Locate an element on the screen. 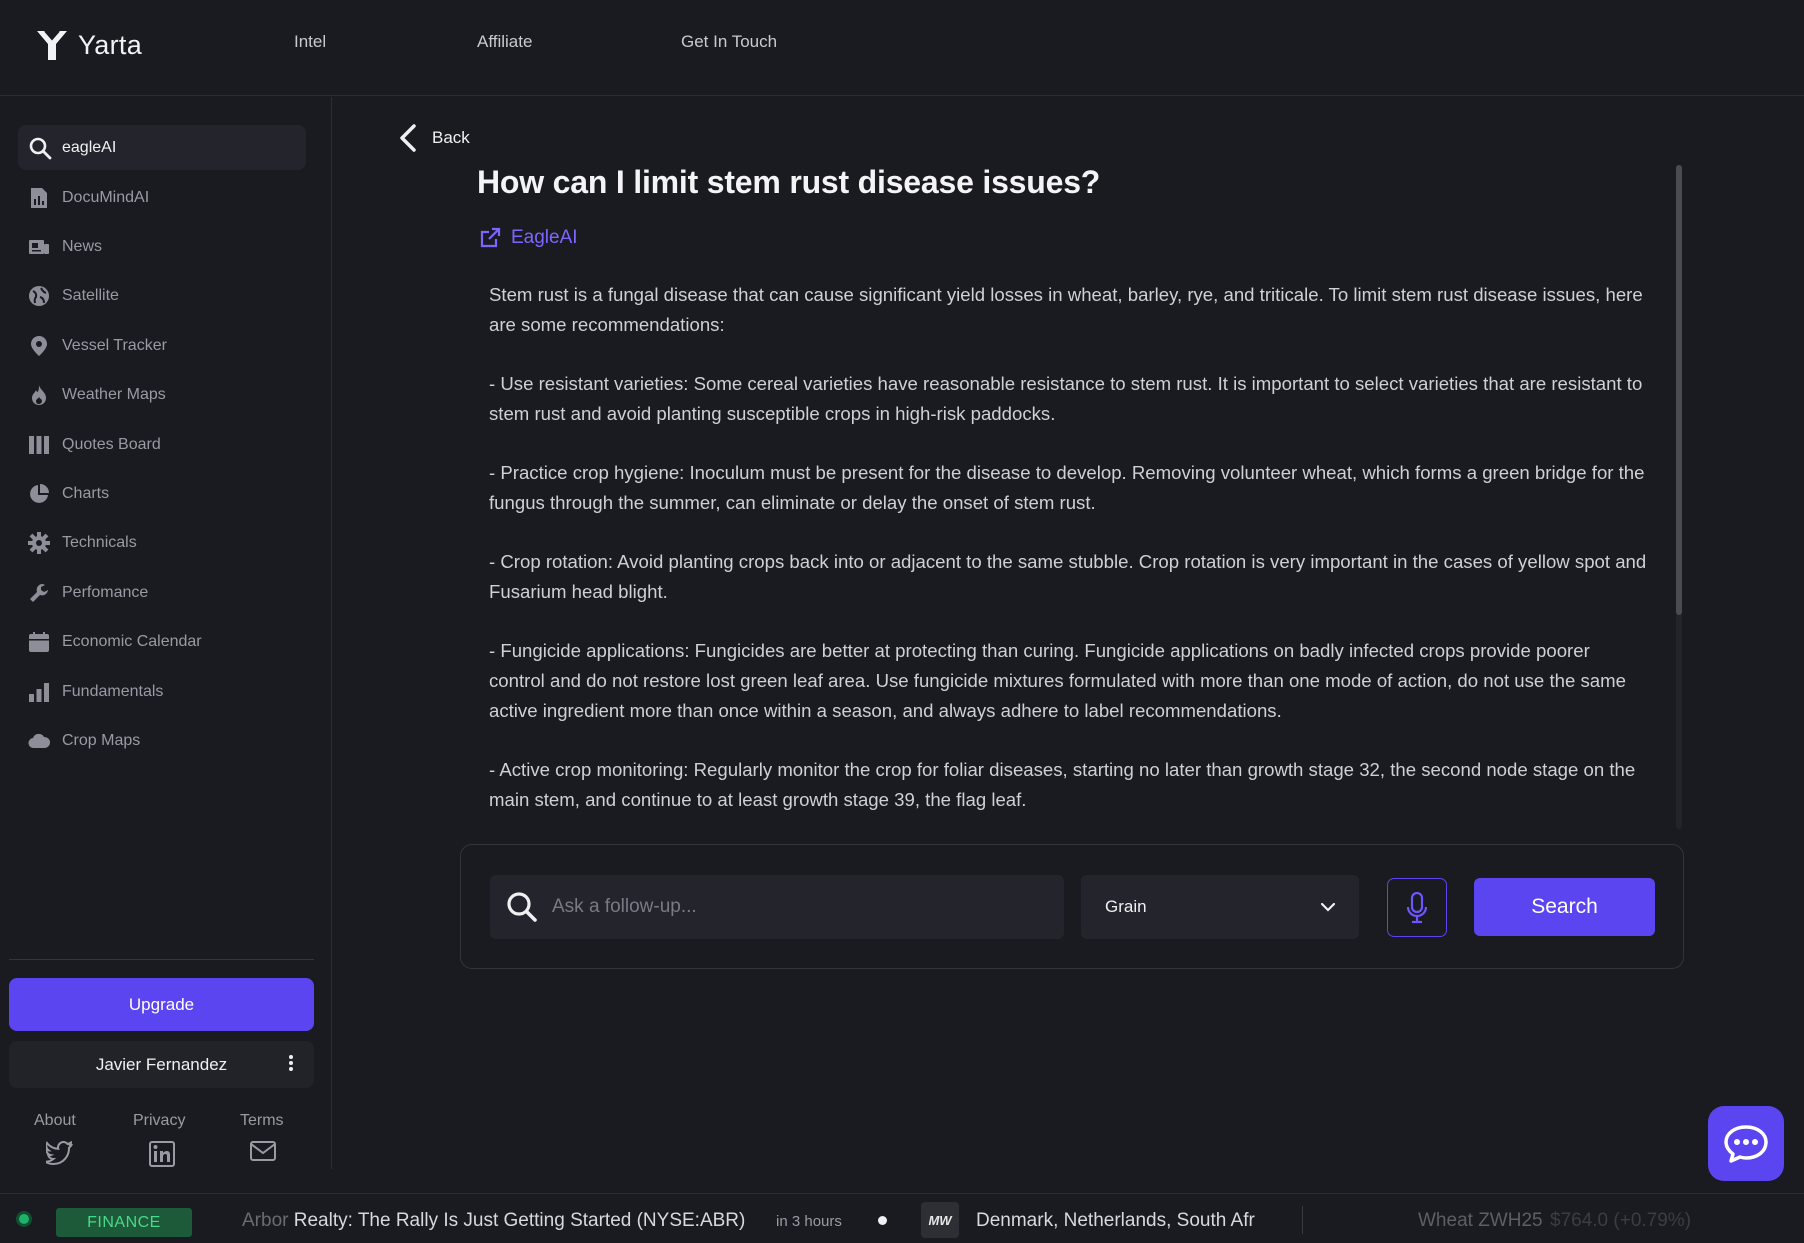 The image size is (1804, 1243). chevron-left-icon is located at coordinates (408, 138).